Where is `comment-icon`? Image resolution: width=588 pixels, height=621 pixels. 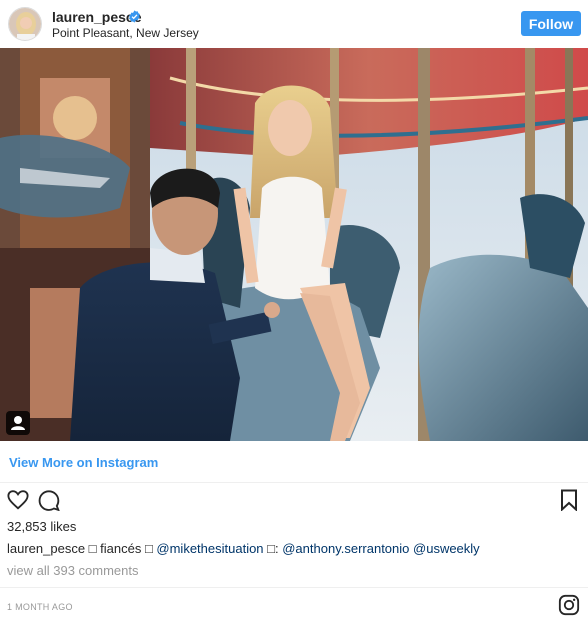 comment-icon is located at coordinates (49, 500).